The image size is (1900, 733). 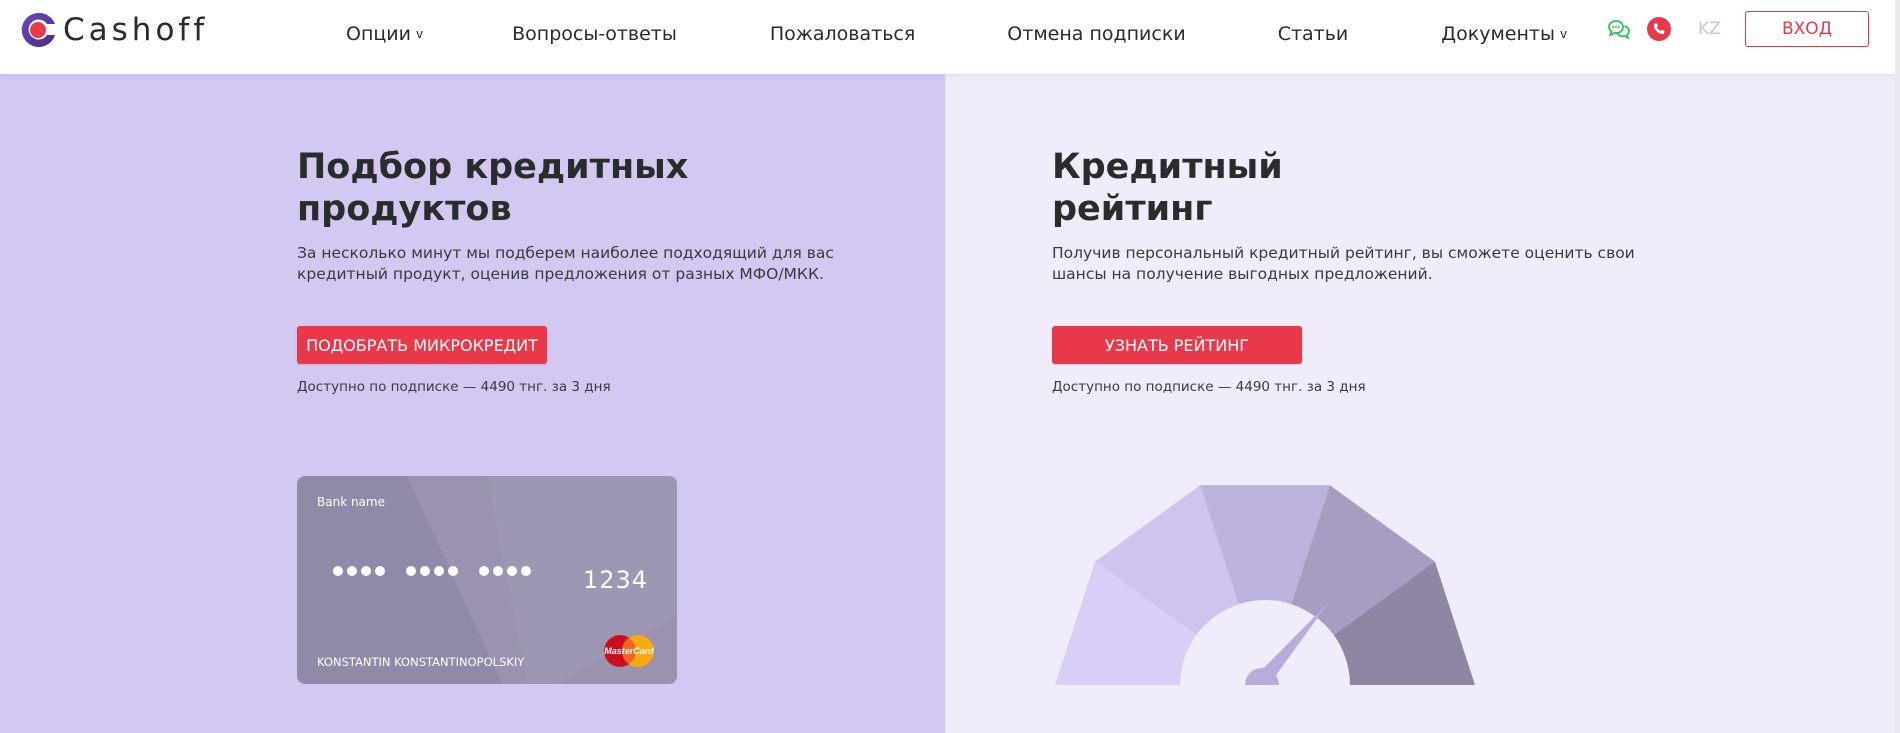 I want to click on card-masked-digits, so click(x=442, y=571).